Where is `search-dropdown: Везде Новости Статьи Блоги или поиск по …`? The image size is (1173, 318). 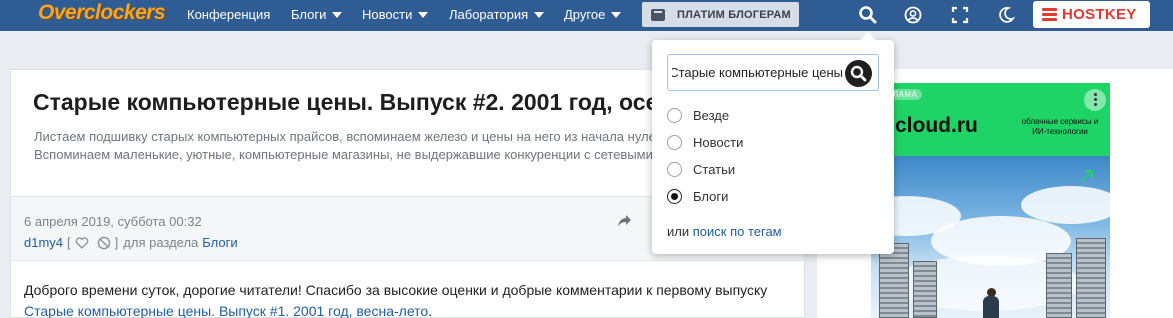
search-dropdown: Везде Новости Статьи Блоги или поиск по … is located at coordinates (773, 143).